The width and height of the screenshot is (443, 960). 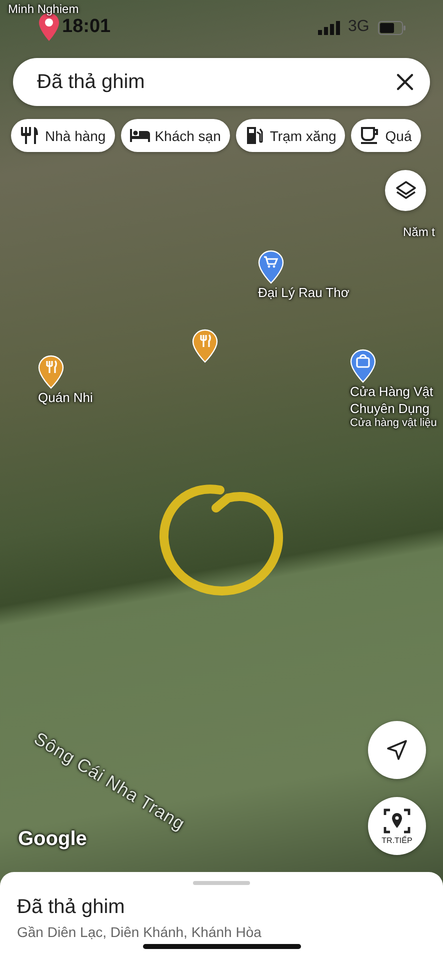 I want to click on battery-icon, so click(x=392, y=28).